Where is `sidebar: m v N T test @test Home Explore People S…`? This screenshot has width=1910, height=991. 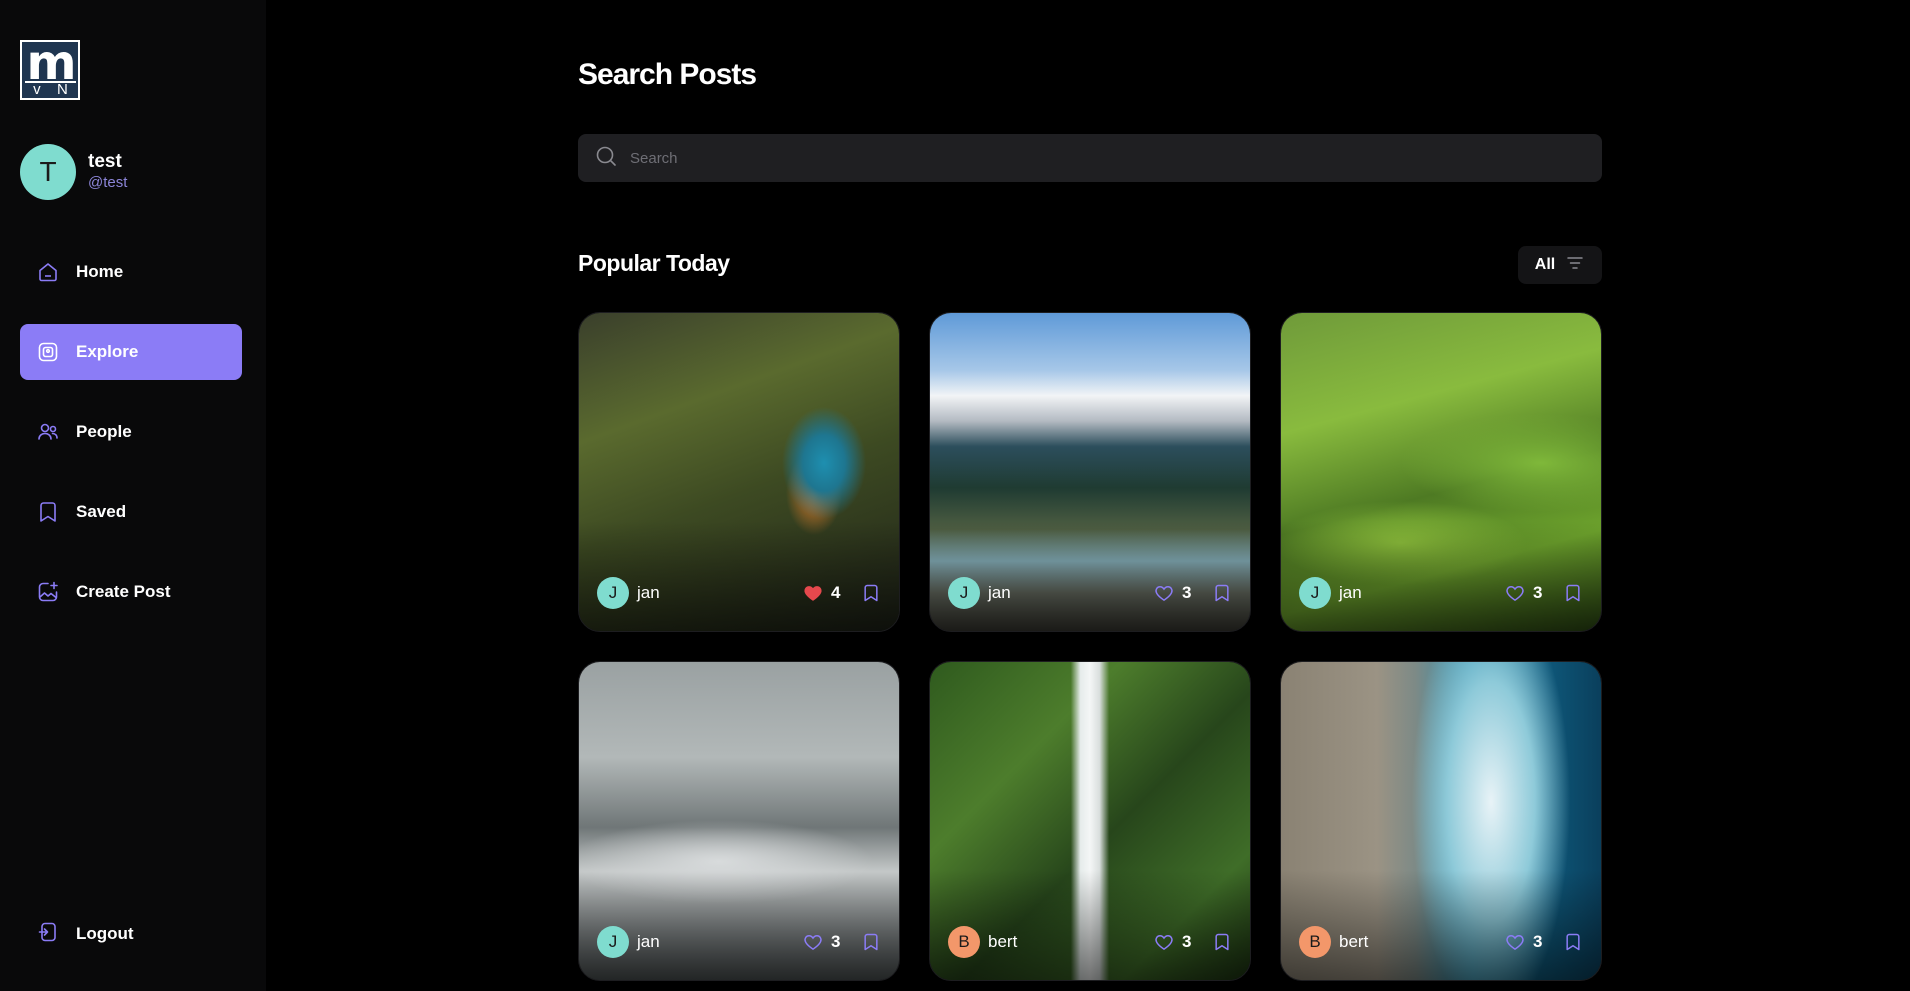
sidebar: m v N T test @test Home Explore People S… is located at coordinates (133, 495).